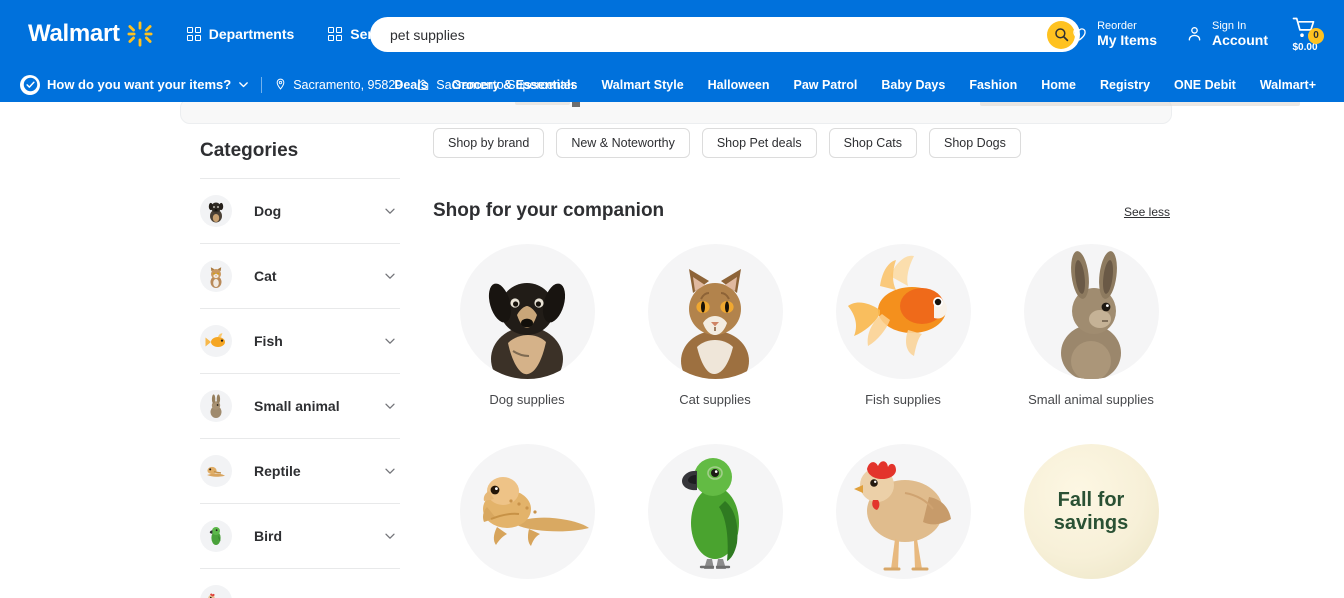 The image size is (1344, 598). What do you see at coordinates (1058, 85) in the screenshot?
I see `subnav-link-home: Home` at bounding box center [1058, 85].